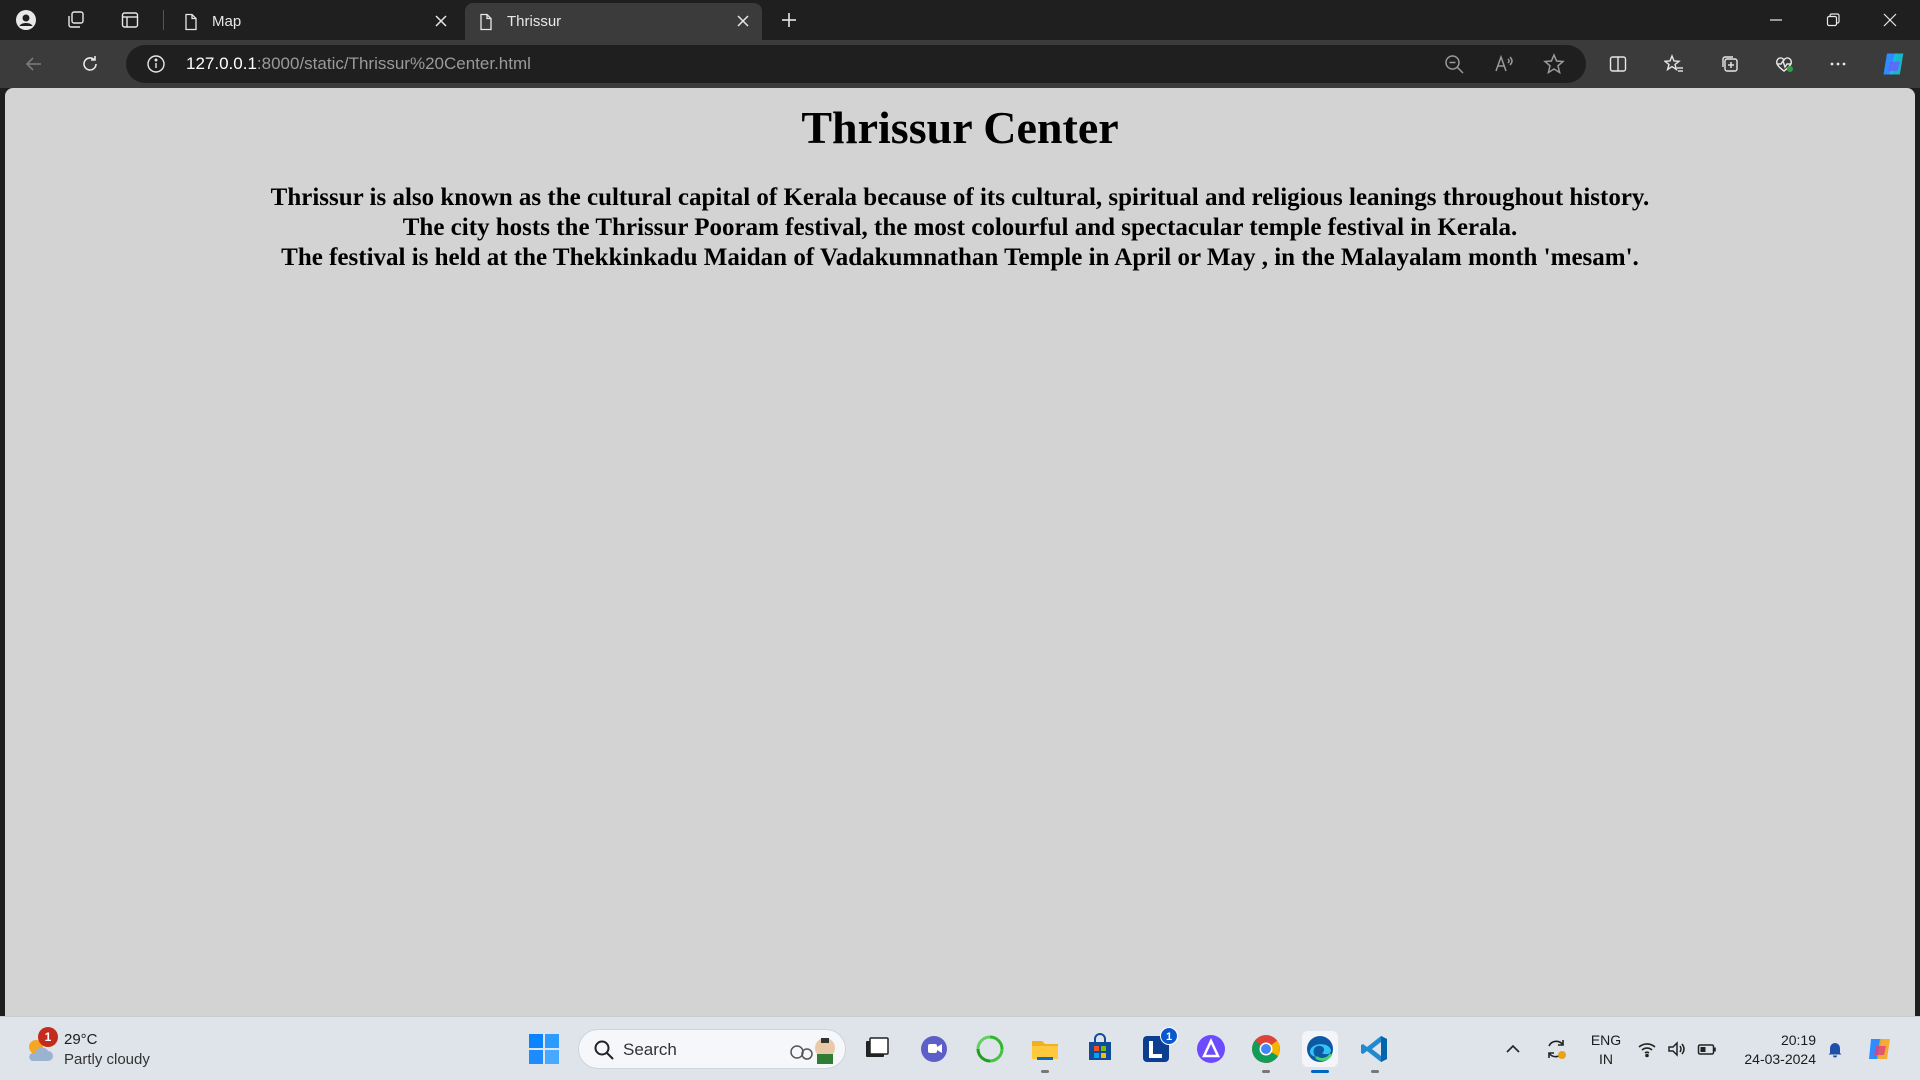 The width and height of the screenshot is (1920, 1080). I want to click on back-button, so click(34, 64).